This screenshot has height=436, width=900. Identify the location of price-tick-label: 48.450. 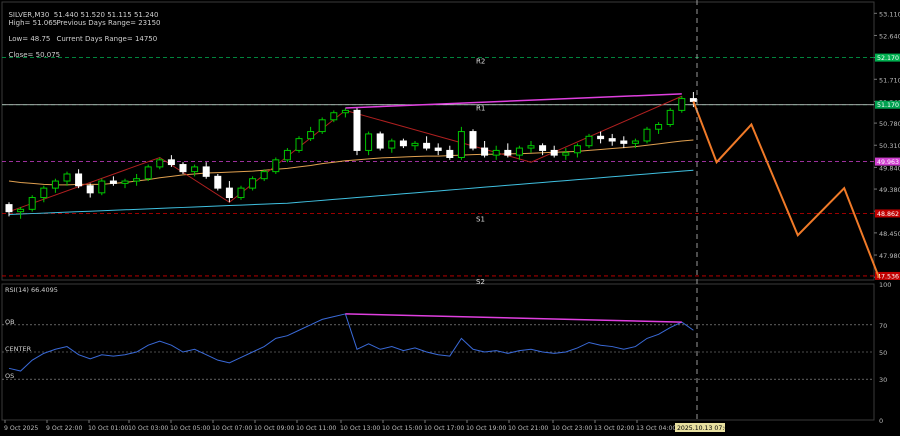
(889, 234).